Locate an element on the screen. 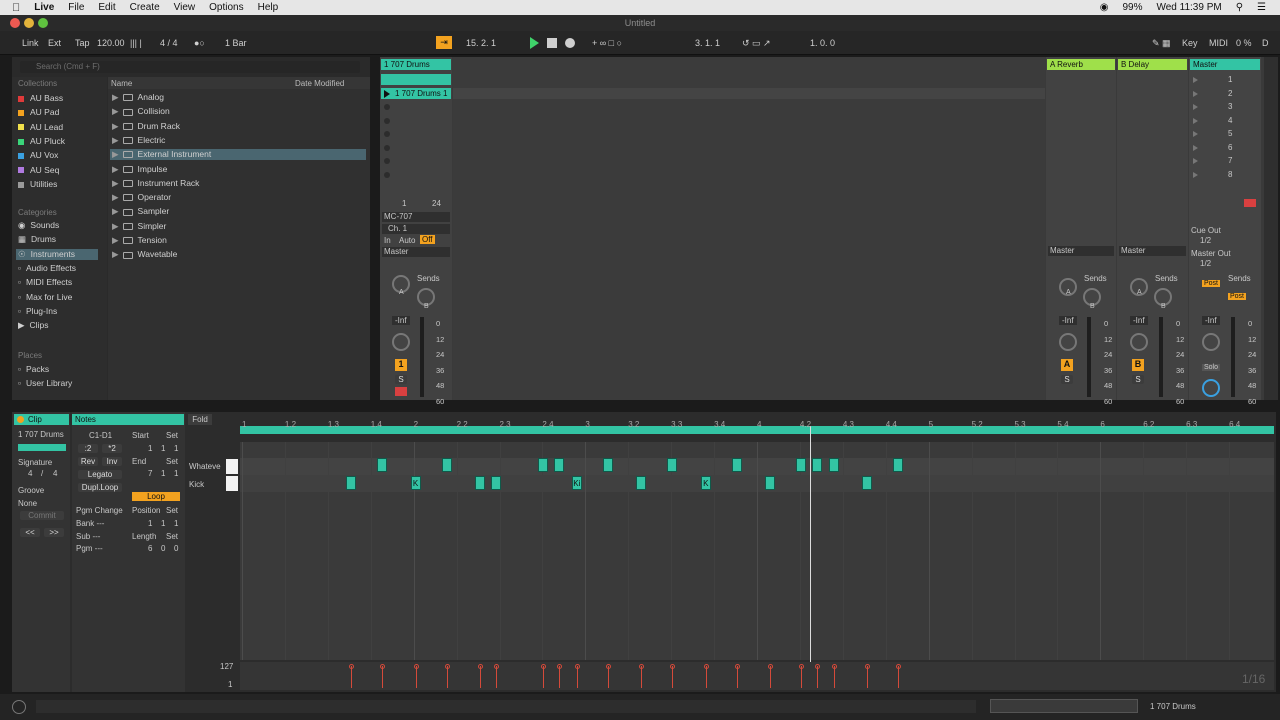 Image resolution: width=1280 pixels, height=720 pixels. file-item: ▶ Electric is located at coordinates (138, 140).